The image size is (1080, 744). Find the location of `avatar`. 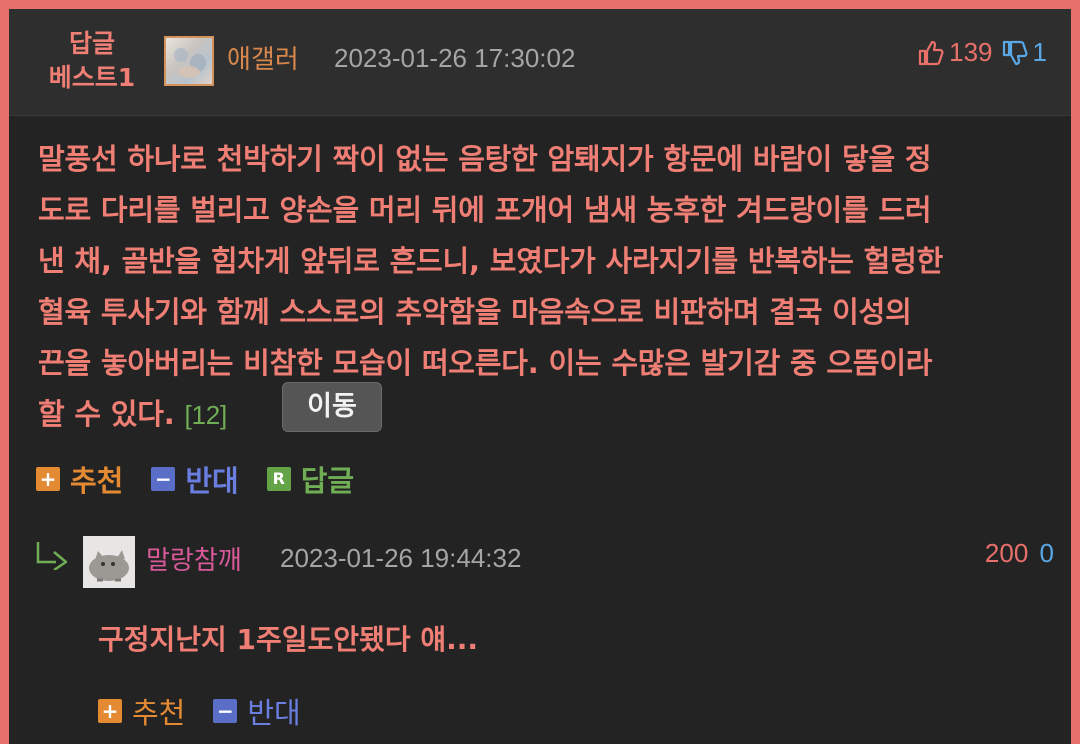

avatar is located at coordinates (189, 61).